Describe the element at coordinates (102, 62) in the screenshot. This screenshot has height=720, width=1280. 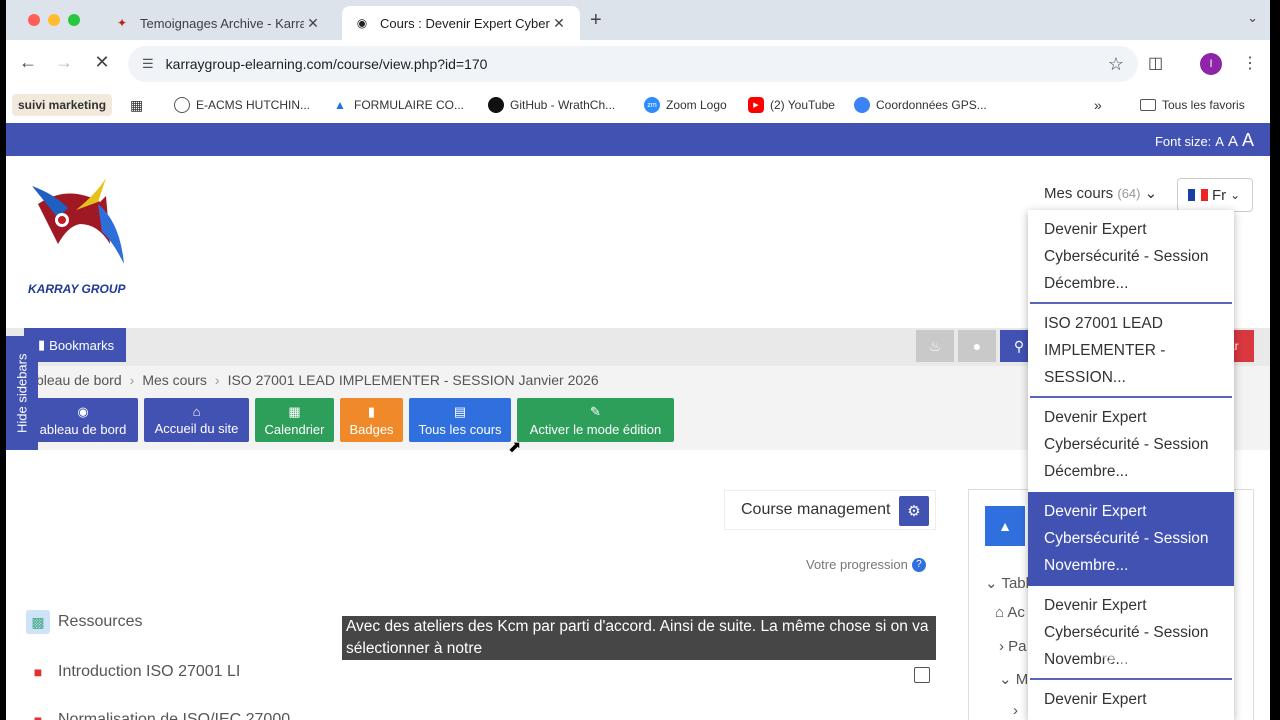
I see `stop-loading-icon: ✕` at that location.